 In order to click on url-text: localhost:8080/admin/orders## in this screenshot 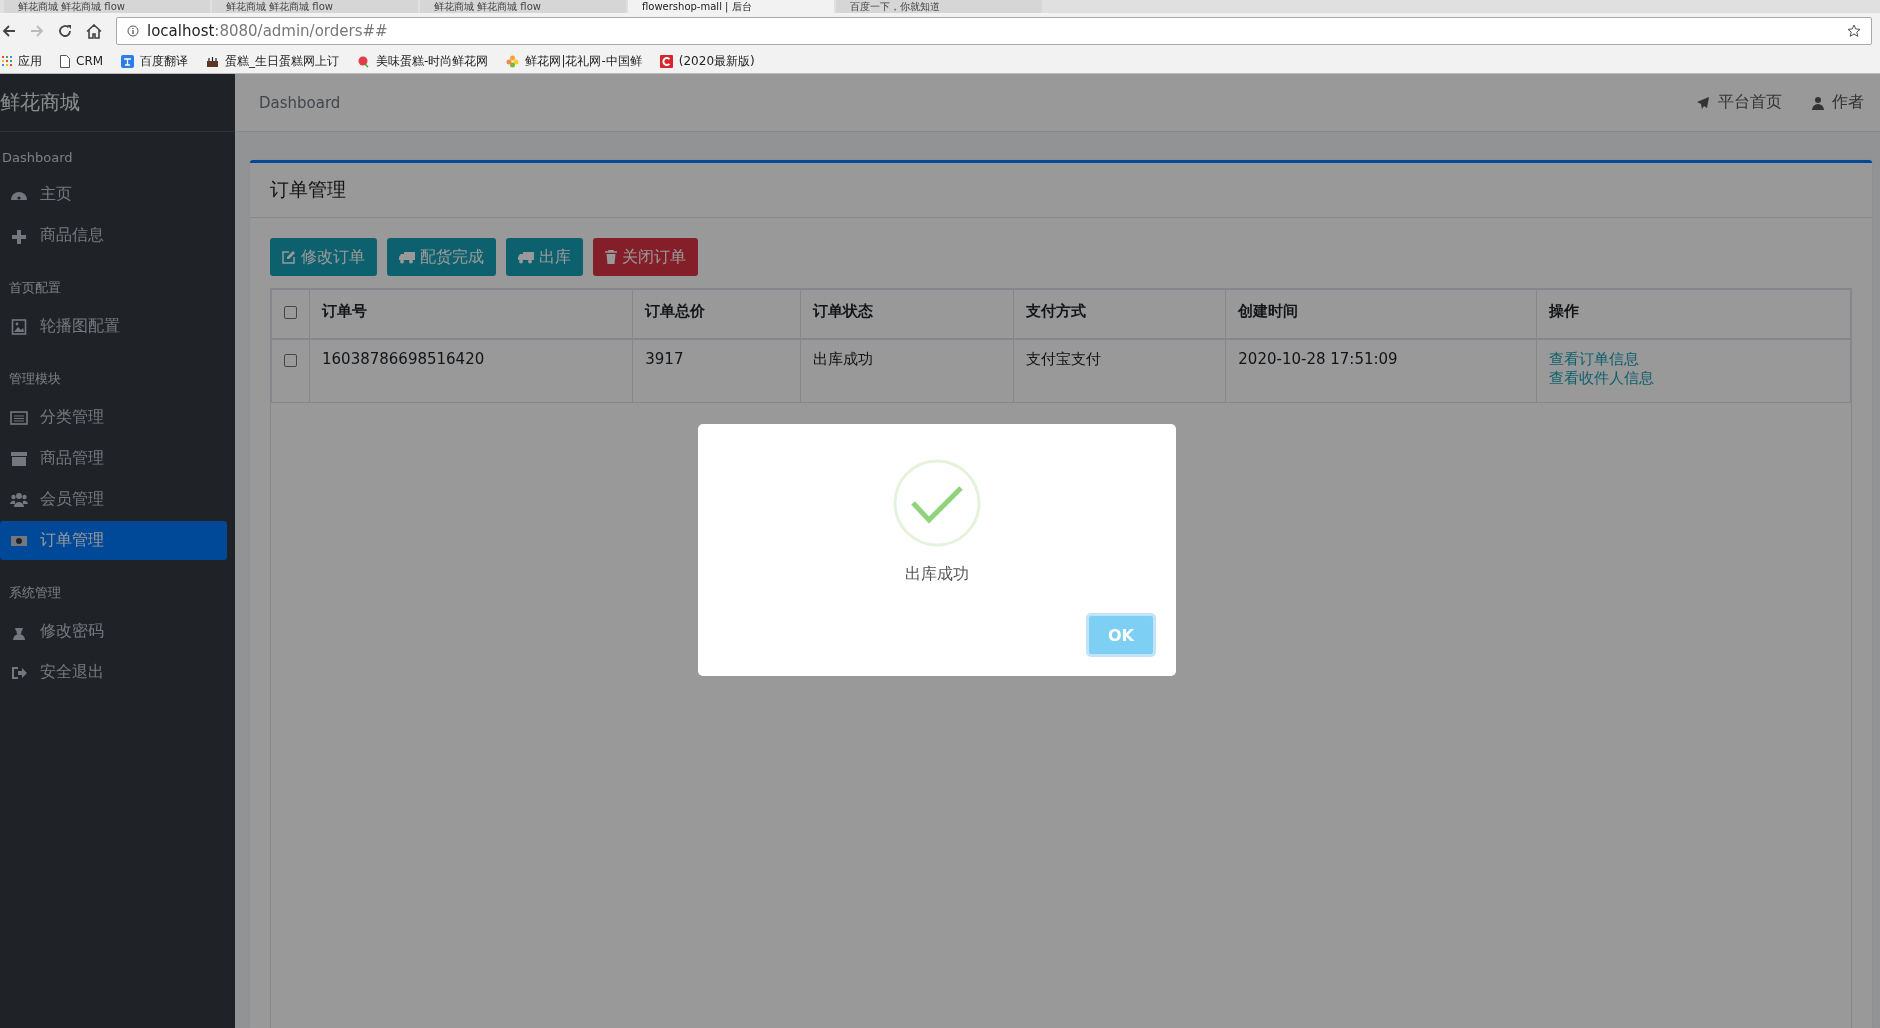, I will do `click(267, 31)`.